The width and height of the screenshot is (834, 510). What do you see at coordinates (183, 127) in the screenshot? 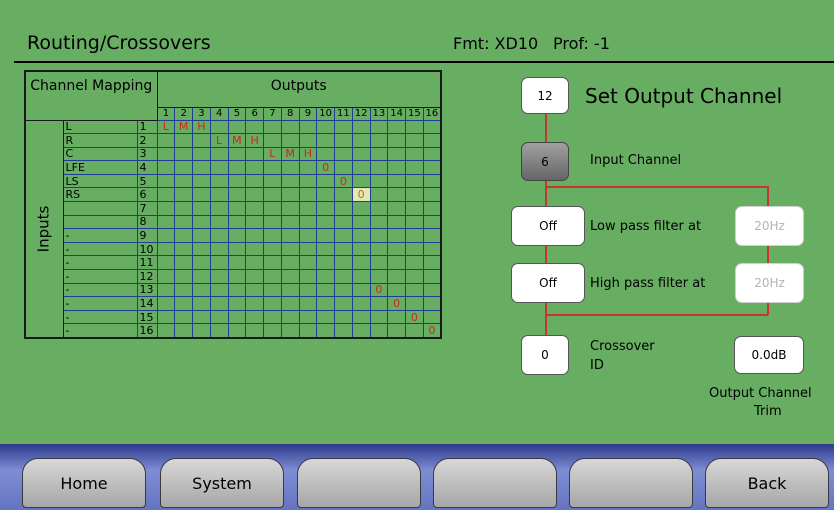
I see `routing-cell: M` at bounding box center [183, 127].